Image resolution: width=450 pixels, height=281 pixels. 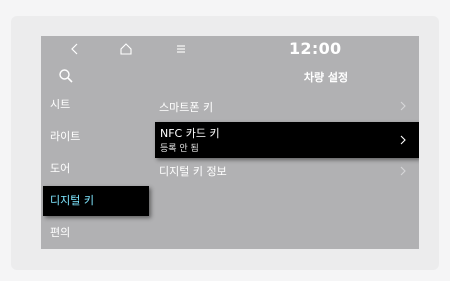 I want to click on sidebar-item-label: 시트, so click(x=60, y=104).